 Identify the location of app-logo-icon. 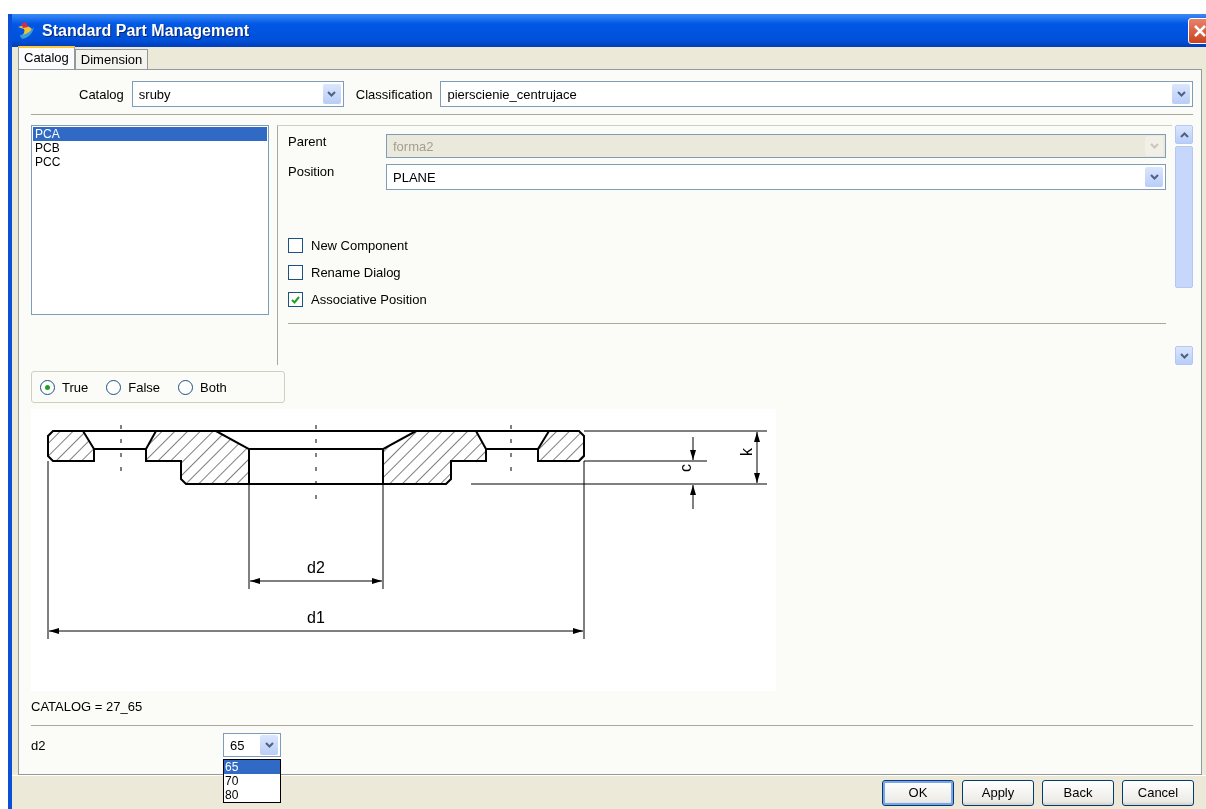
(26, 30).